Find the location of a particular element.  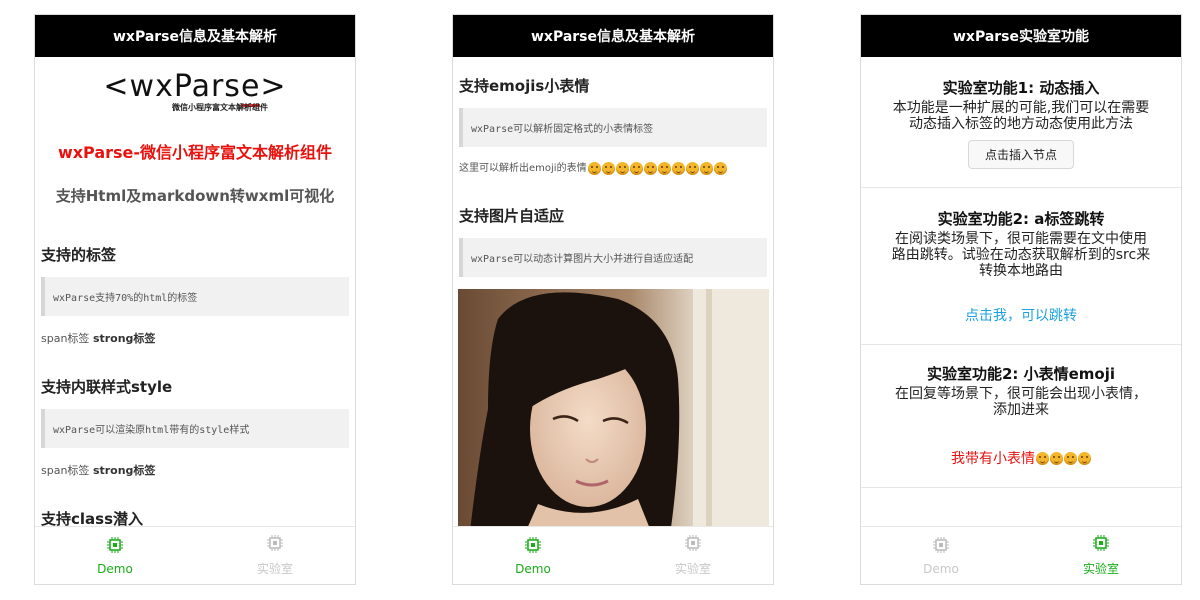

nav-bar: wxParse实验室功能 is located at coordinates (1021, 36).